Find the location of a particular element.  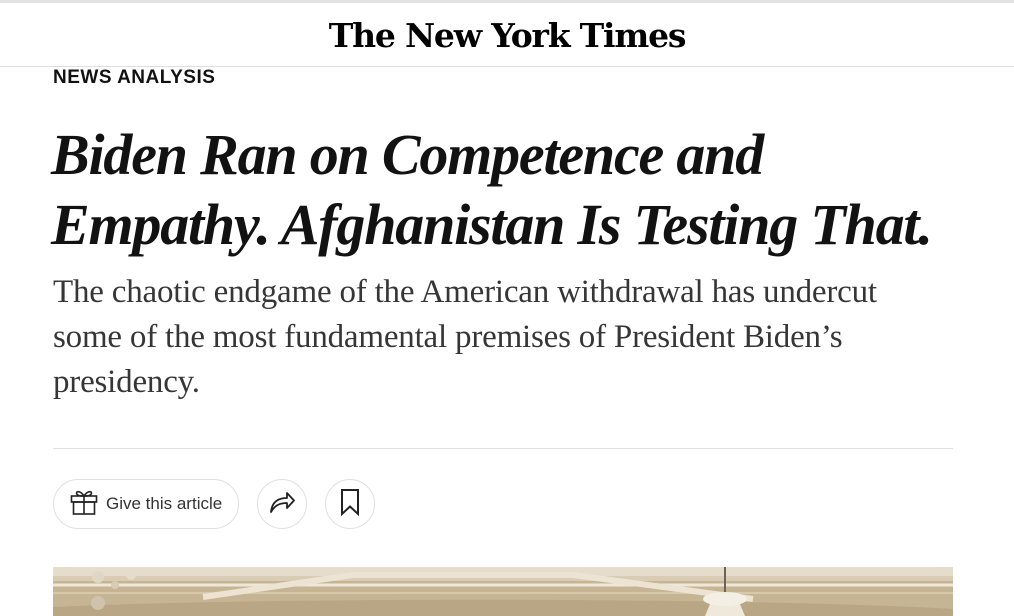

share-icon is located at coordinates (282, 504).